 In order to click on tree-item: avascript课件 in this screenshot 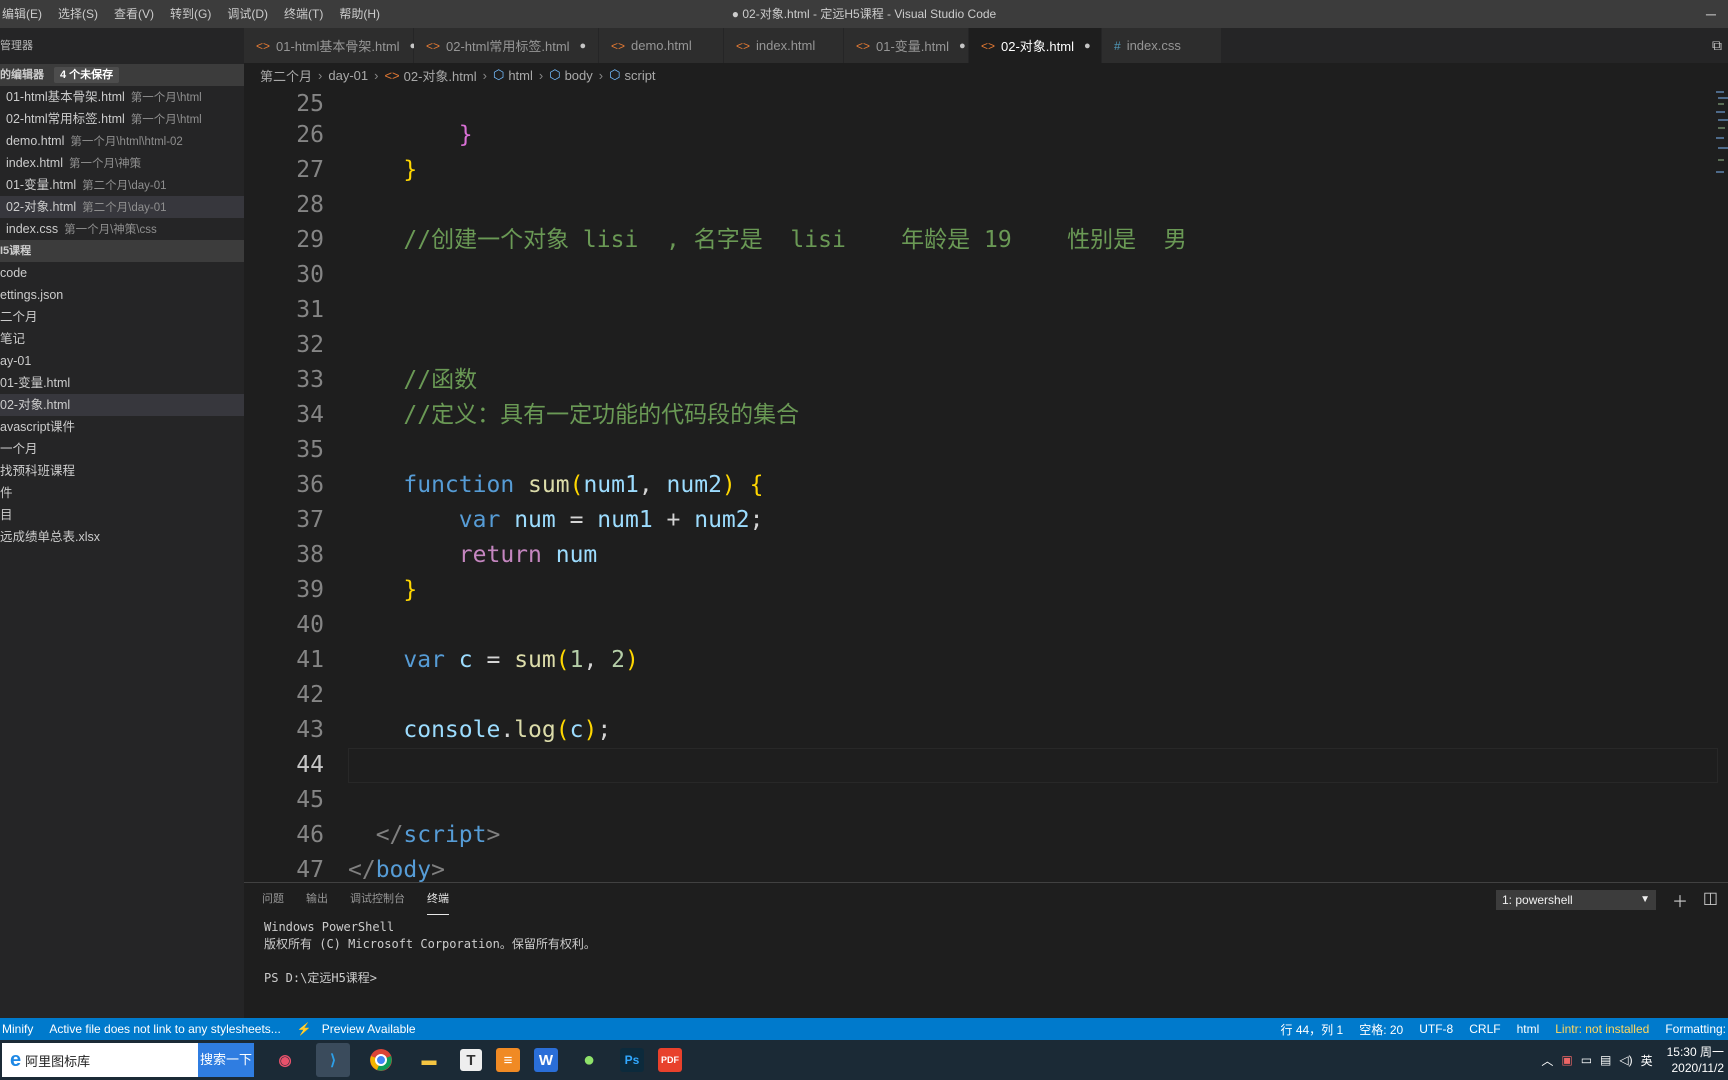, I will do `click(122, 427)`.